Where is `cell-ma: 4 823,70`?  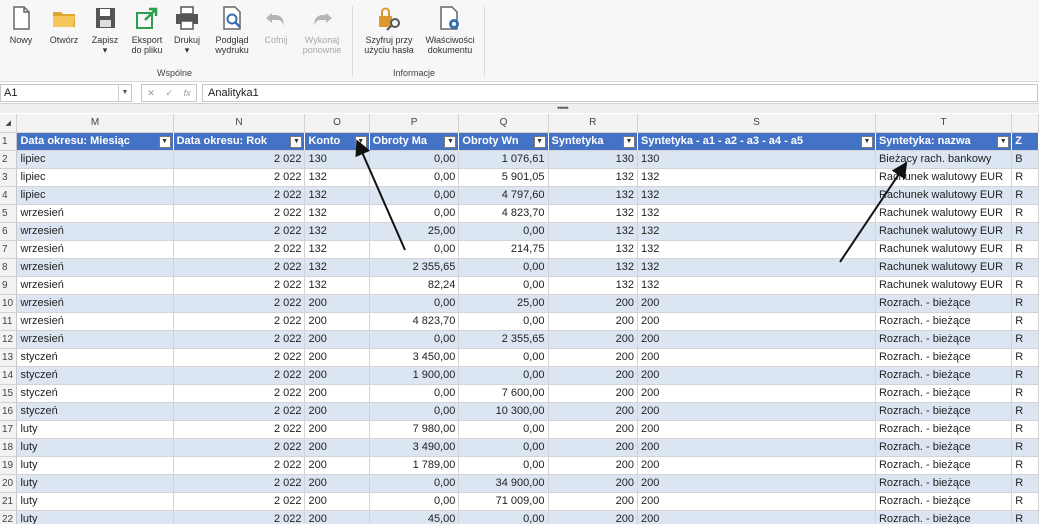 cell-ma: 4 823,70 is located at coordinates (414, 321).